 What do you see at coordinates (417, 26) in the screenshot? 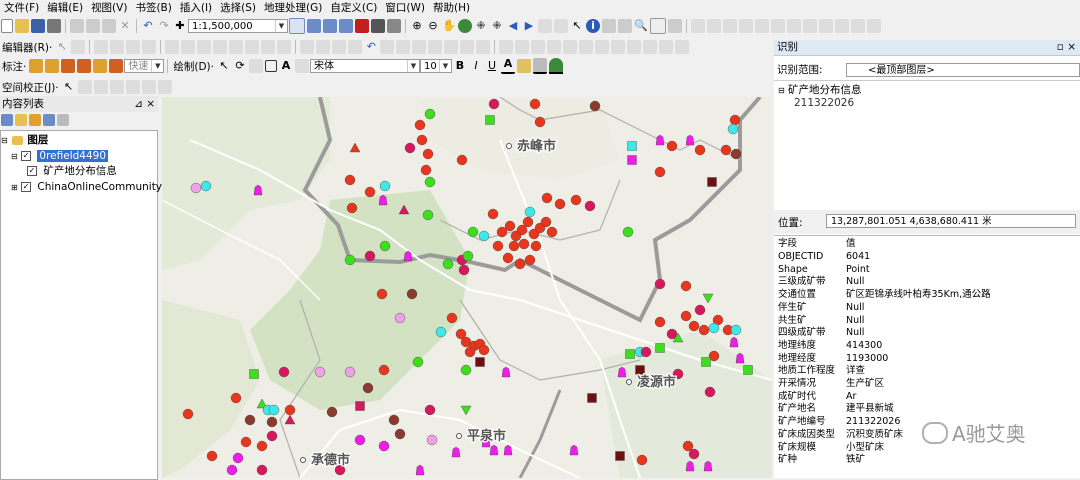
I see `zoom-in-icon: ⊕` at bounding box center [417, 26].